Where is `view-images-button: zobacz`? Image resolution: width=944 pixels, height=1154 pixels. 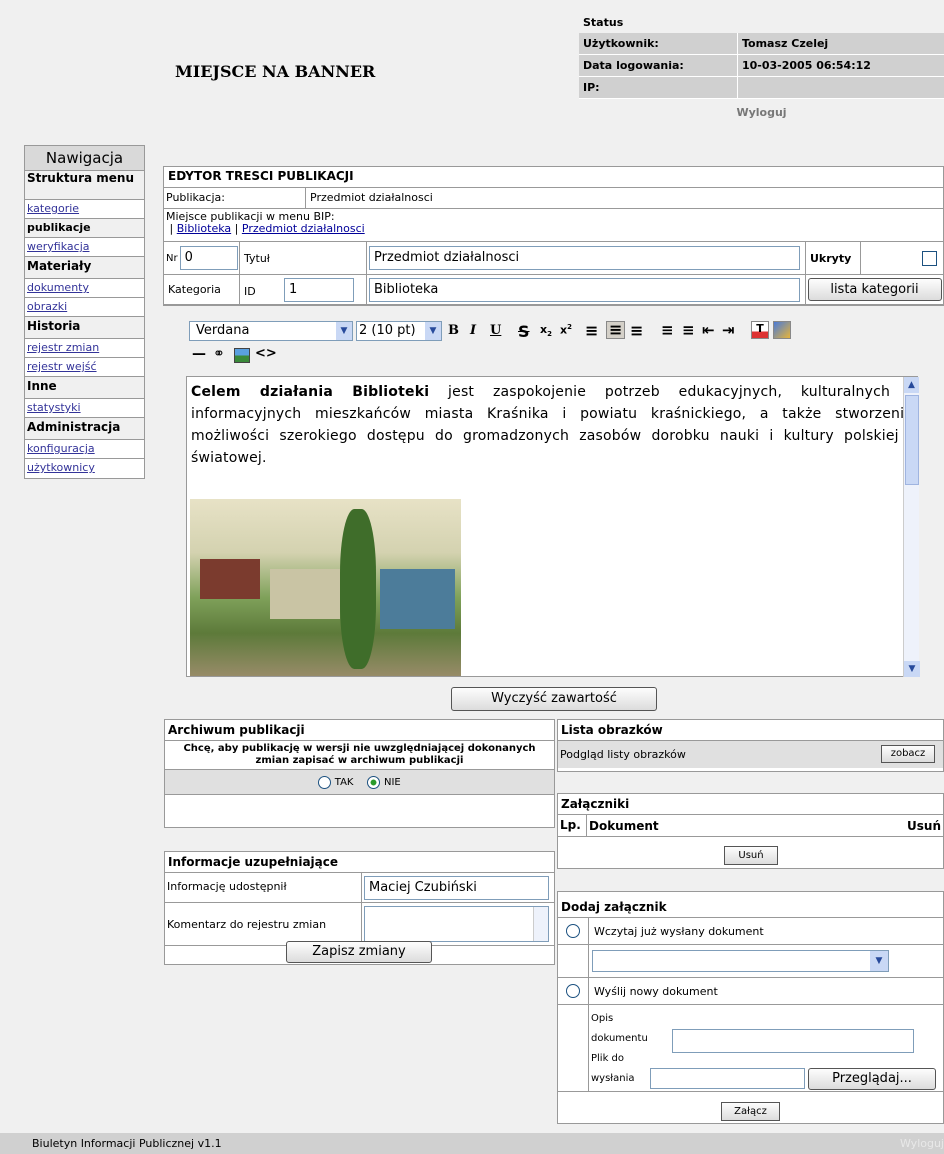
view-images-button: zobacz is located at coordinates (908, 754).